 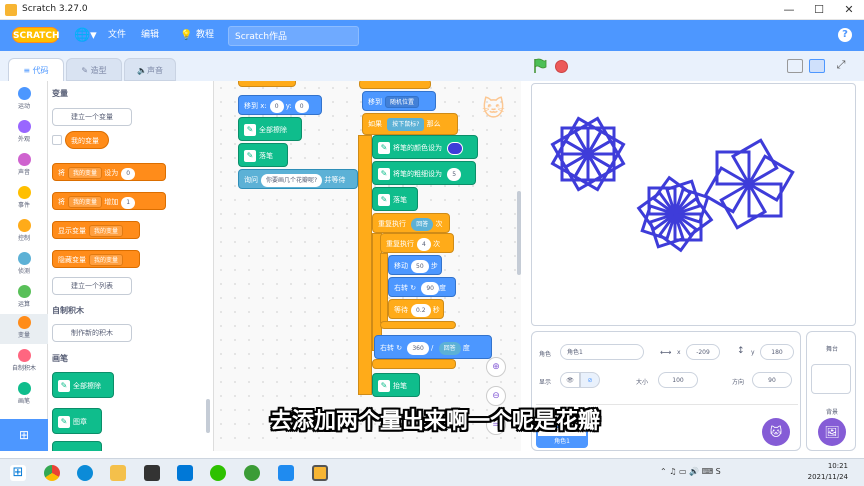 I want to click on menu-edit: 编辑, so click(x=150, y=35).